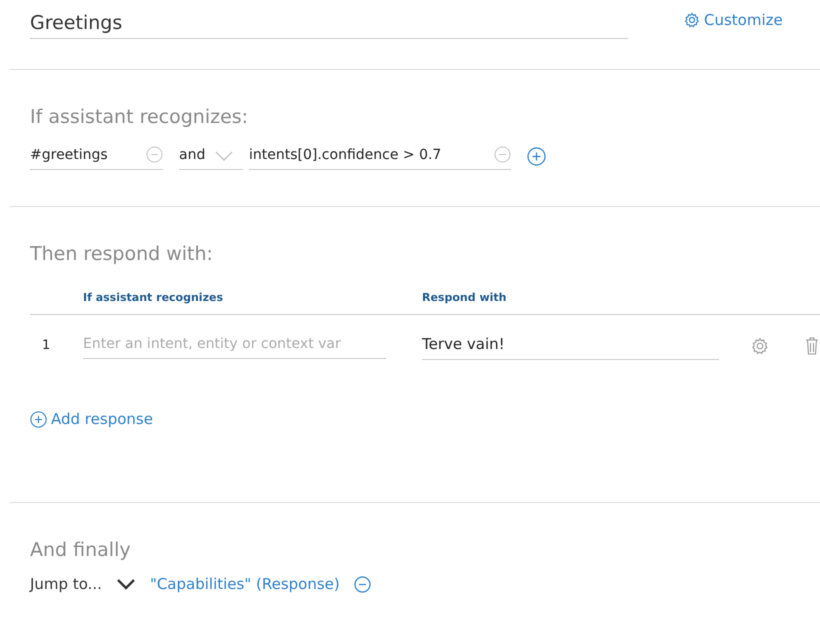 The width and height of the screenshot is (820, 624). Describe the element at coordinates (329, 25) in the screenshot. I see `node-name-field: Greetings` at that location.